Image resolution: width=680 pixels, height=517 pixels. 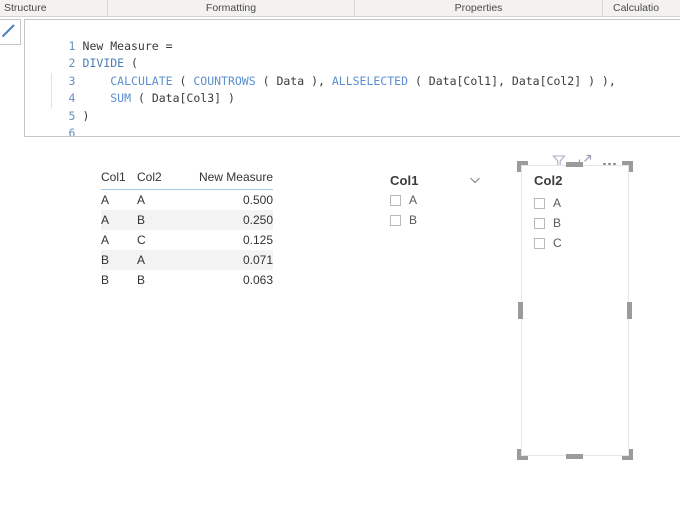 I want to click on ribbon-group-properties: Properties, so click(x=479, y=8).